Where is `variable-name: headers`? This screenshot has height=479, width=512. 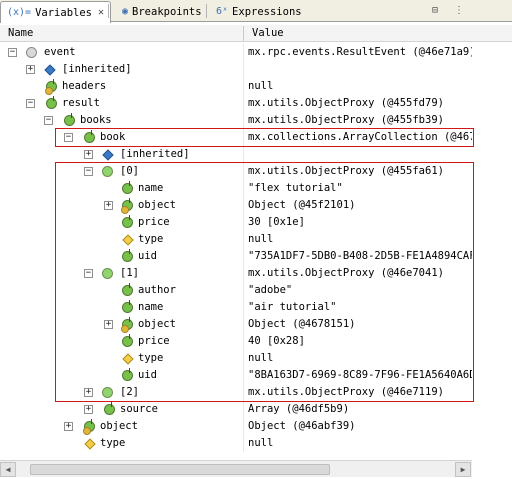
variable-name: headers is located at coordinates (84, 86).